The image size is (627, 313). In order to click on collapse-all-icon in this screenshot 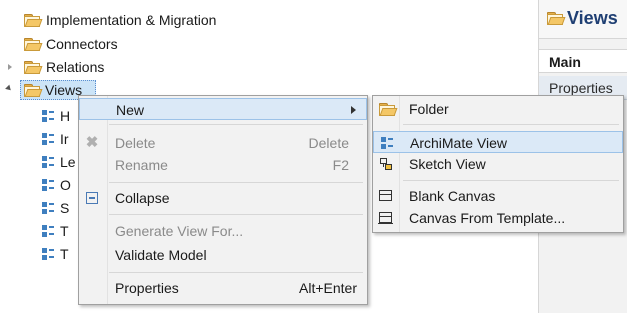, I will do `click(92, 198)`.